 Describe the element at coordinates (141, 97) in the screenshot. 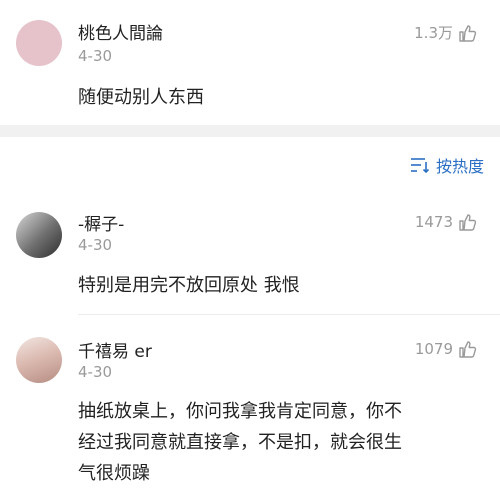

I see `comment-text: 随便动别人东西` at that location.